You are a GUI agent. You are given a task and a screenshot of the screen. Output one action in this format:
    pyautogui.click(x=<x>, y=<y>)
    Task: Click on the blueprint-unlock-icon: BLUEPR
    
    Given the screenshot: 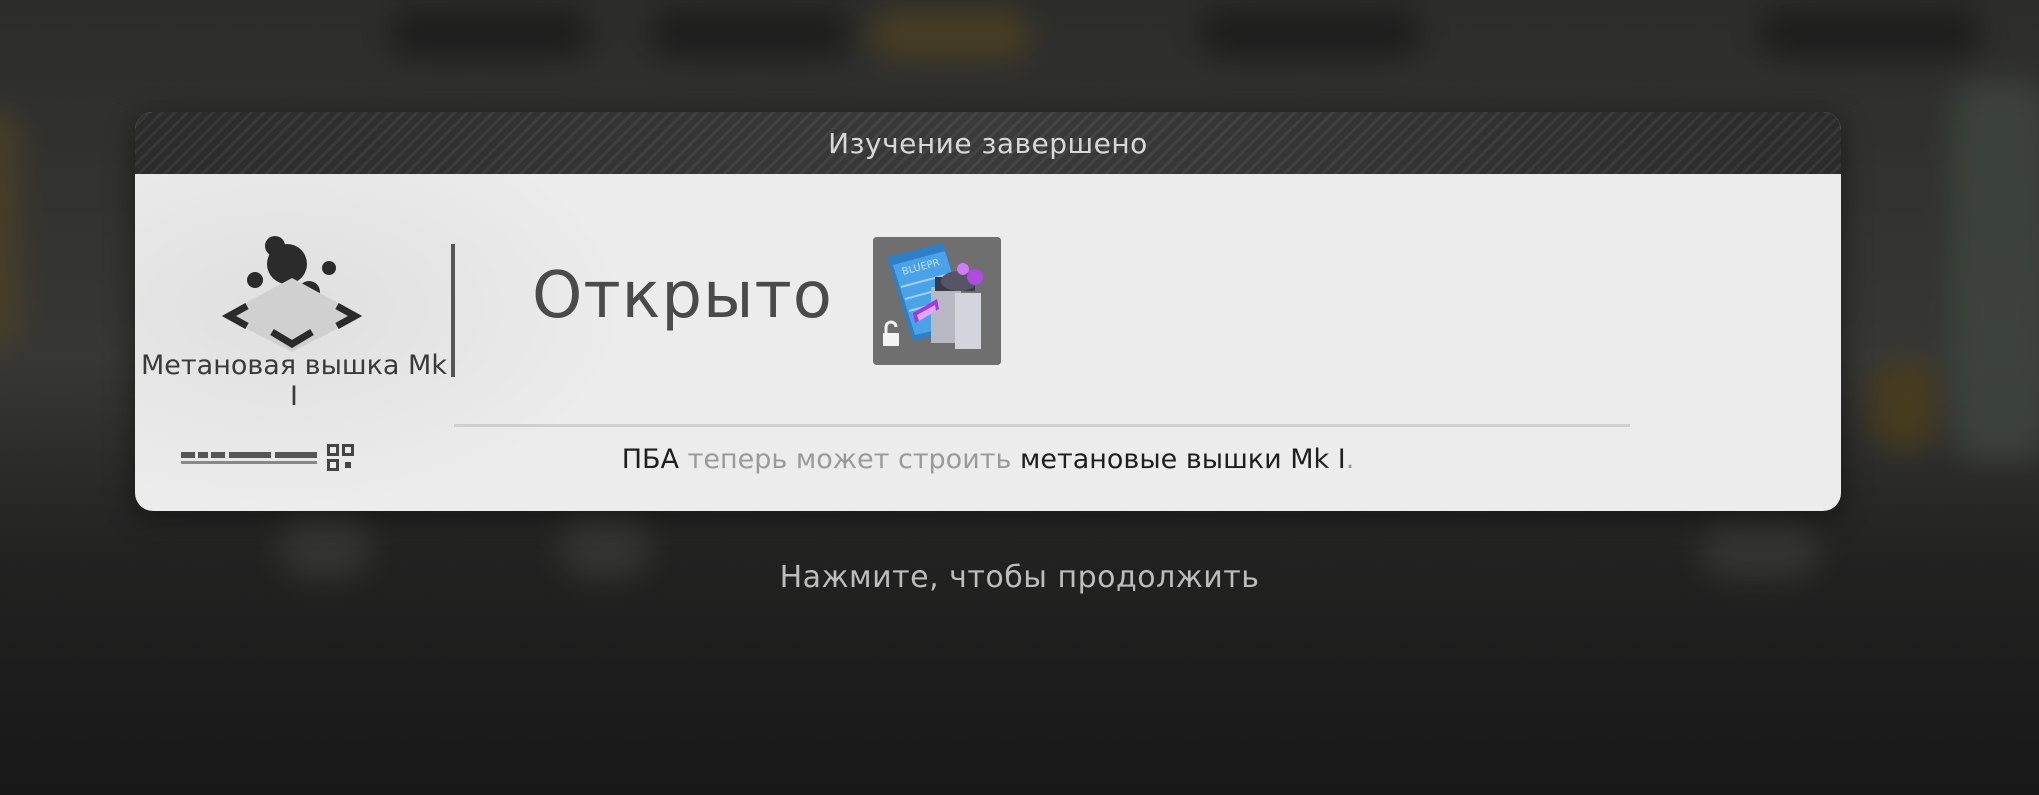 What is the action you would take?
    pyautogui.click(x=937, y=301)
    